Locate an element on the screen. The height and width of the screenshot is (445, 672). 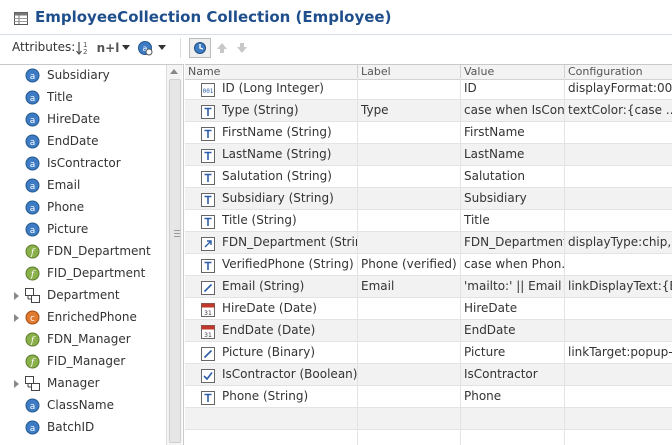
cell-config: displayFormat:000000 is located at coordinates (618, 88).